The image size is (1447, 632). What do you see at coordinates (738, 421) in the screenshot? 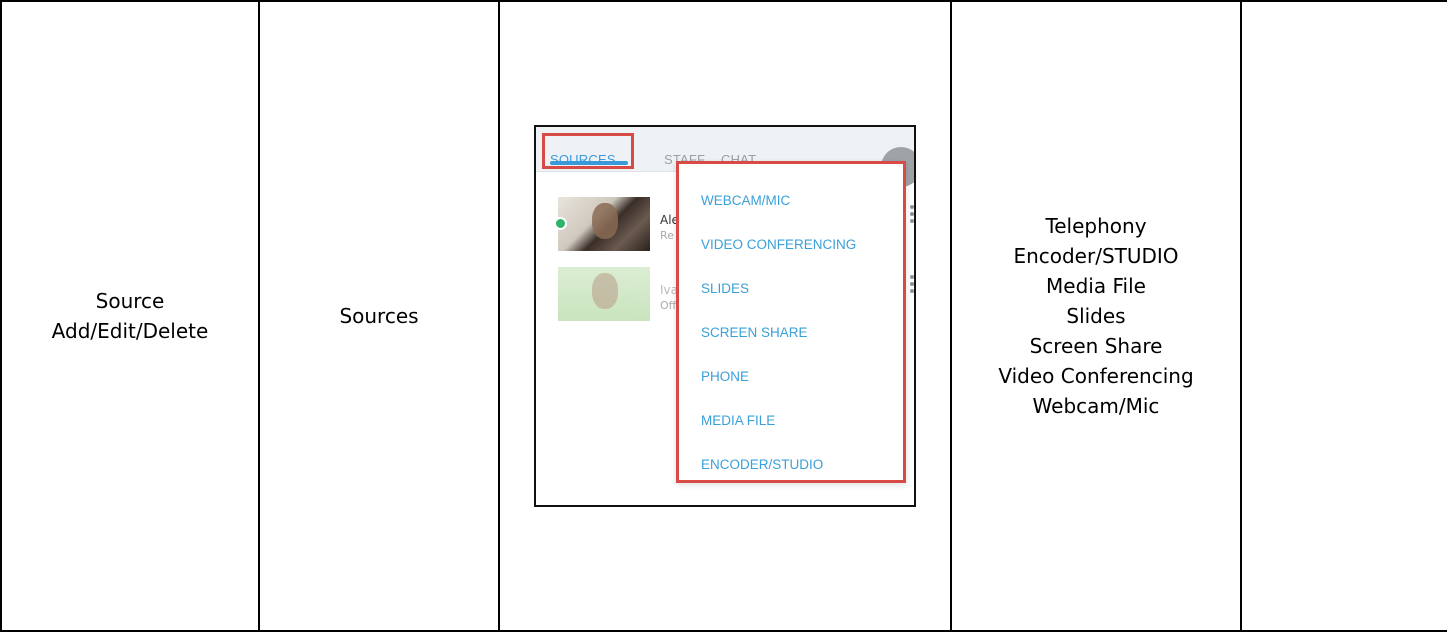
I see `menu-item-media-file: MEDIA FILE` at bounding box center [738, 421].